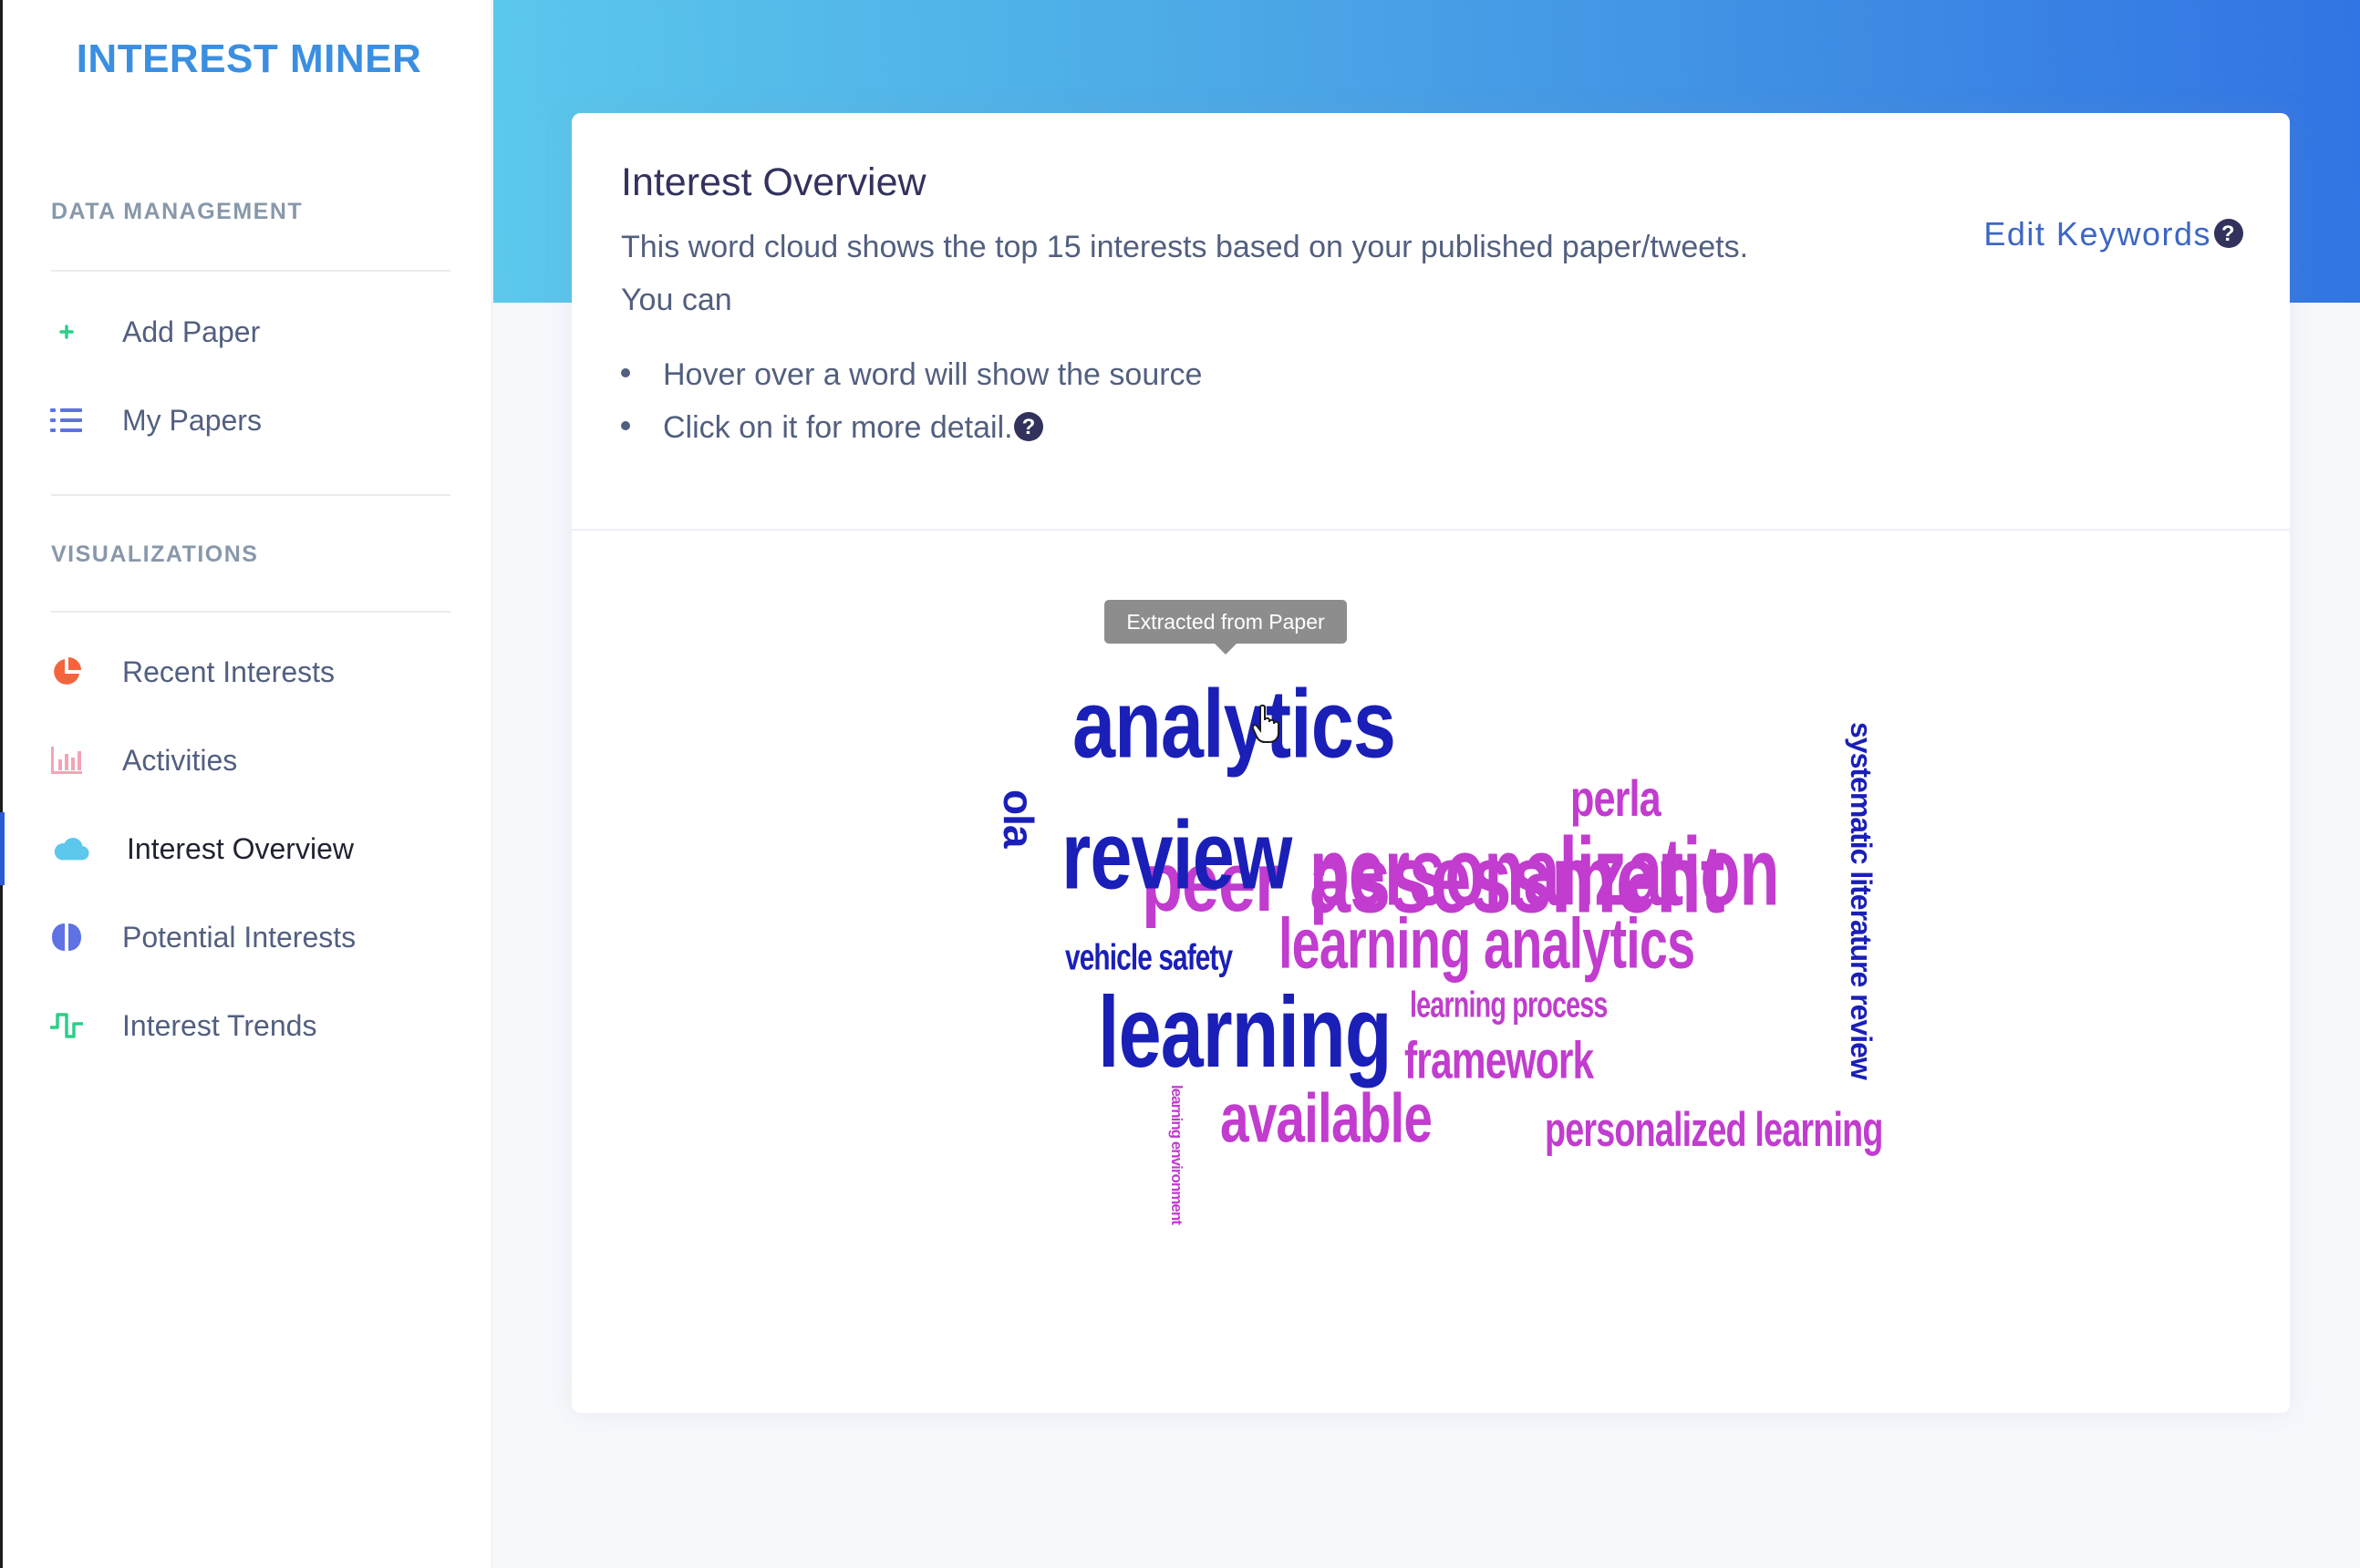 The width and height of the screenshot is (2360, 1568). I want to click on bullet-text: Hover over a word will show the source, so click(933, 374).